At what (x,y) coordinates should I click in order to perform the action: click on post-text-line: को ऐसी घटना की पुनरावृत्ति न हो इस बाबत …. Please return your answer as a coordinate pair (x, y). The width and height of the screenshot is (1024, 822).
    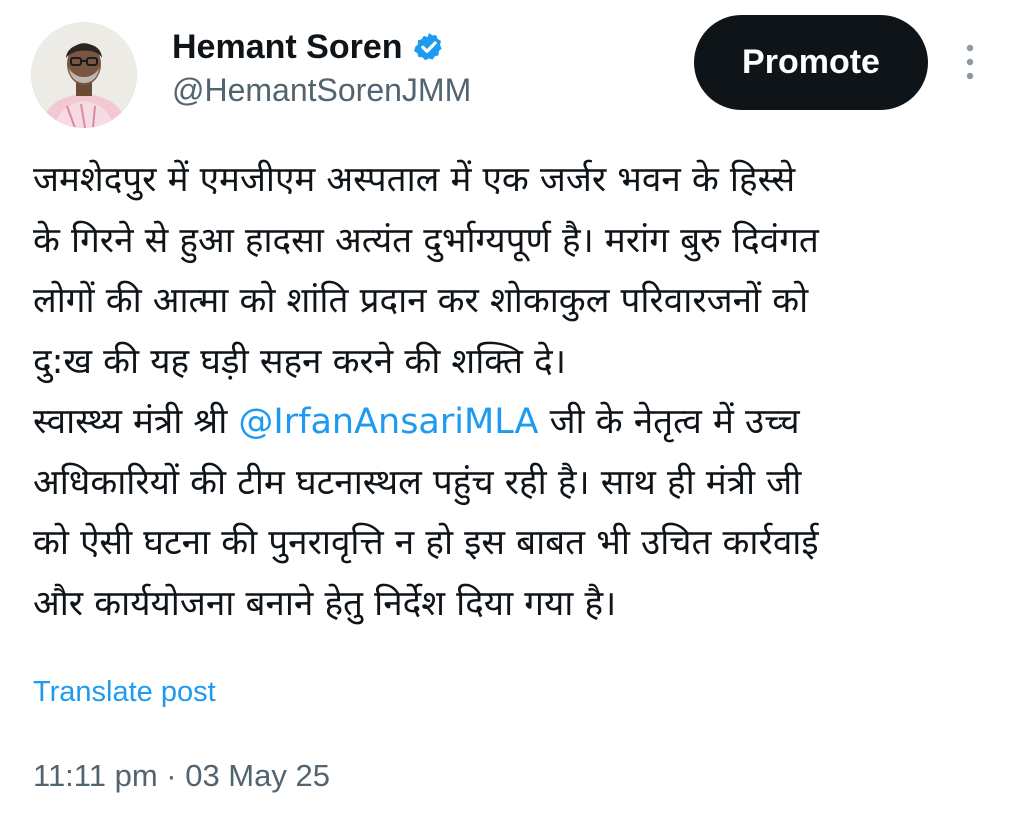
    Looking at the image, I should click on (426, 543).